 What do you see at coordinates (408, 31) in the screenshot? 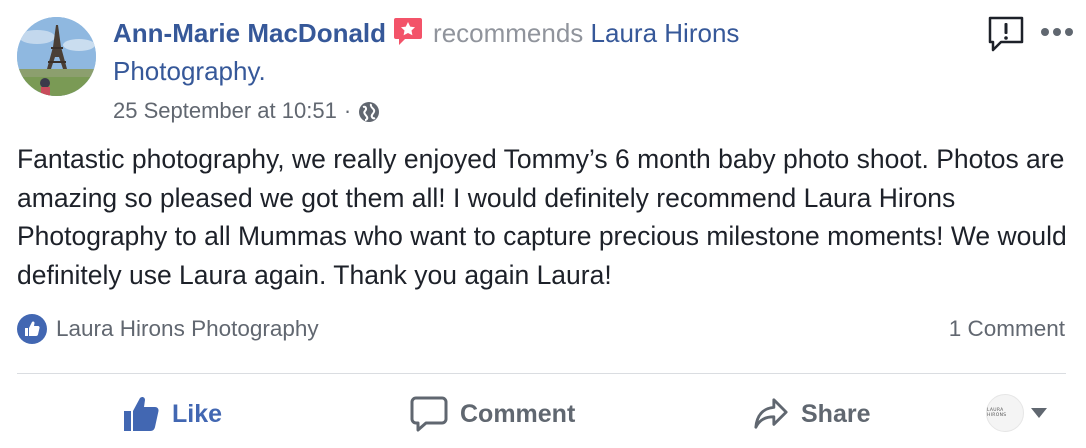
I see `recommend-star-icon` at bounding box center [408, 31].